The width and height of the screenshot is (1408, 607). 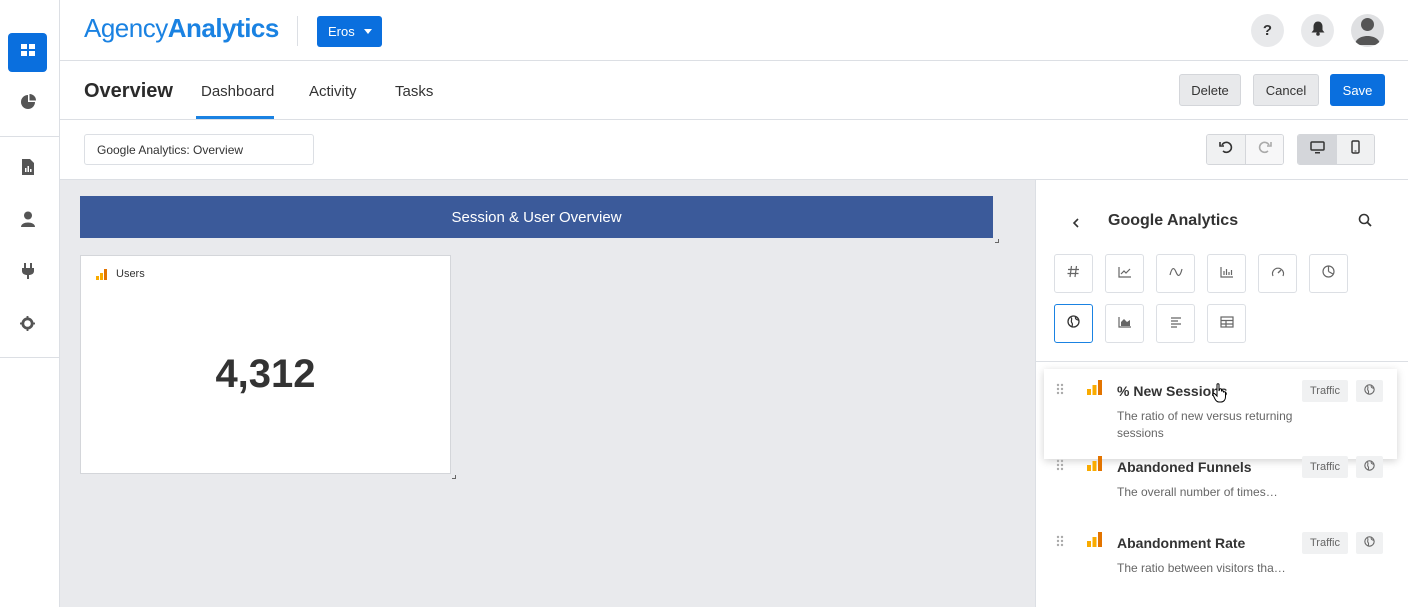 I want to click on number-icon, so click(x=1073, y=274).